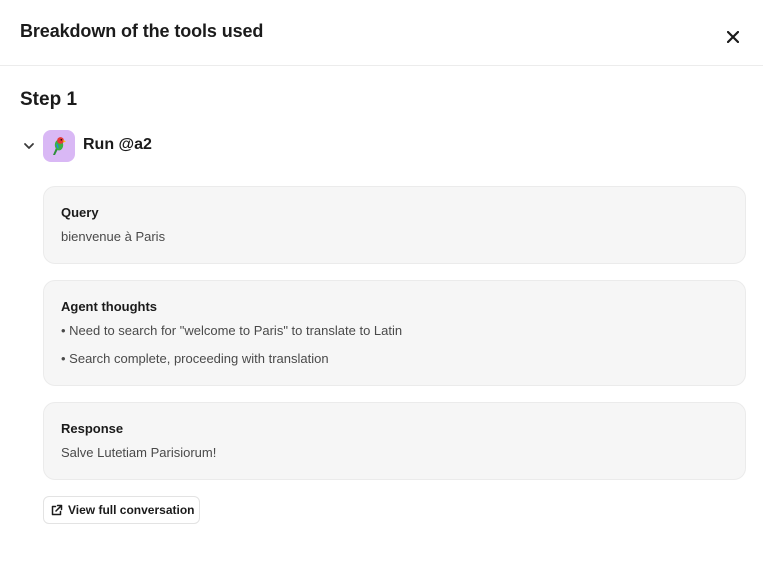  Describe the element at coordinates (394, 225) in the screenshot. I see `query-card: Query bienvenue à Paris` at that location.